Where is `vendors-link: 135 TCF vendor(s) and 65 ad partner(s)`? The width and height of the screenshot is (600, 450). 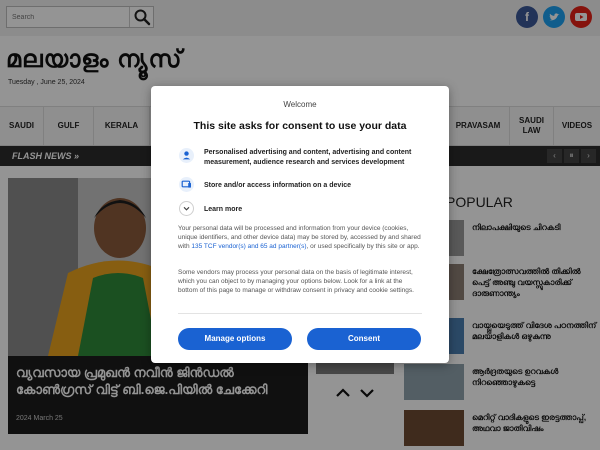
vendors-link: 135 TCF vendor(s) and 65 ad partner(s) is located at coordinates (248, 246).